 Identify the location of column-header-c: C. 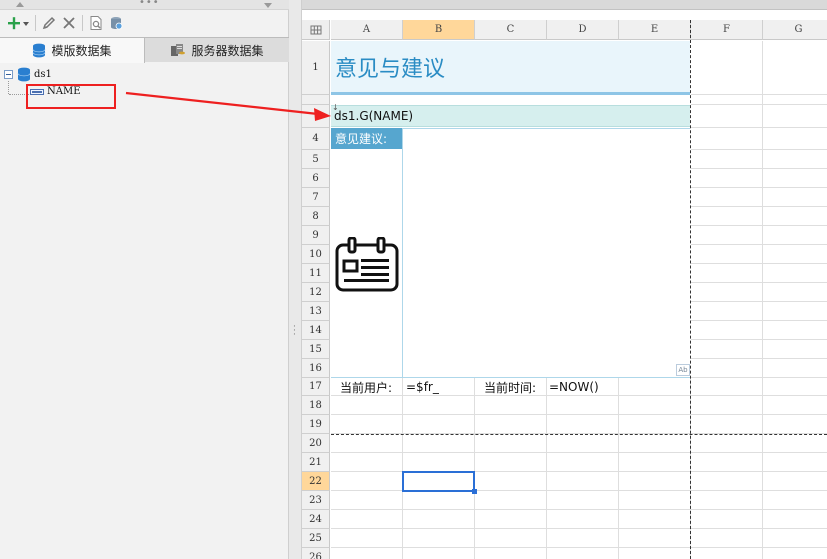
(511, 30).